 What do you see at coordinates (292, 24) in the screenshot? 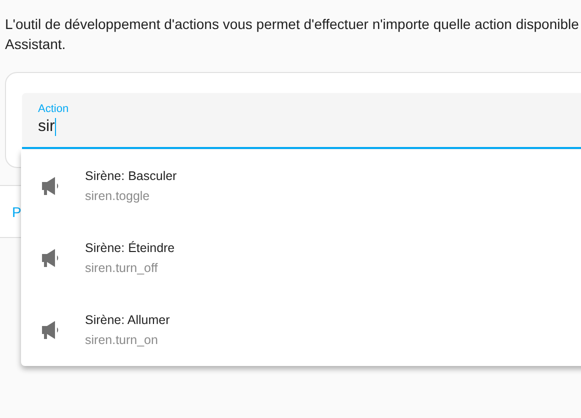
I see `description-text: L'outil de développement d'actions vous permet d'effectuer n'importe quelle action disponible` at bounding box center [292, 24].